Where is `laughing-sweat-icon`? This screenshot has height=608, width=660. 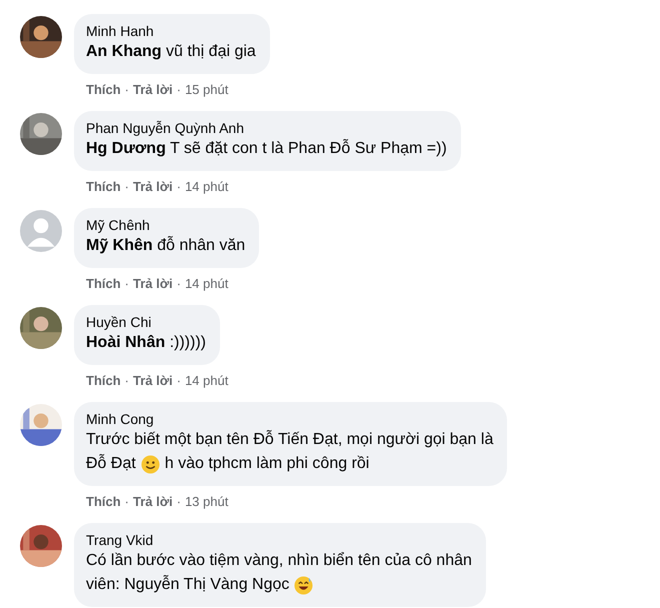 laughing-sweat-icon is located at coordinates (304, 585).